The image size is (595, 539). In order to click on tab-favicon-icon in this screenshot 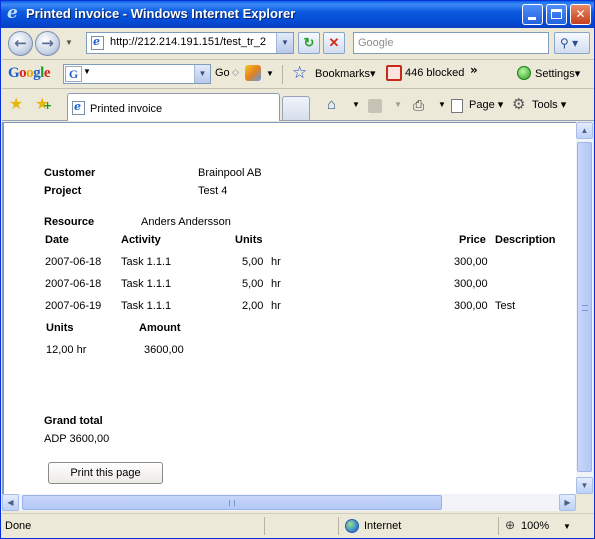, I will do `click(78, 107)`.